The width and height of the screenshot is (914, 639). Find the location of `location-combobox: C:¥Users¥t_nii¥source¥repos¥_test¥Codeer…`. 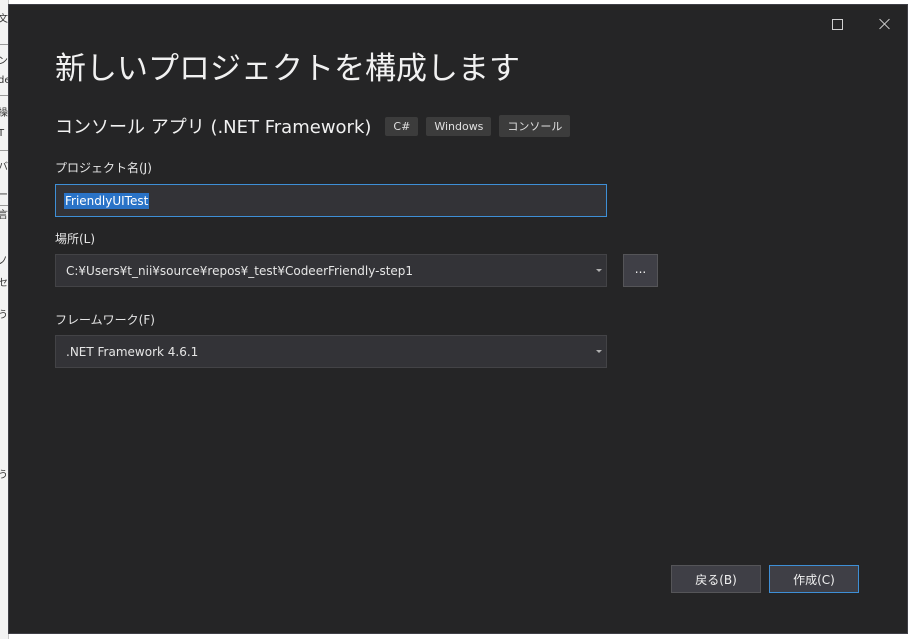

location-combobox: C:¥Users¥t_nii¥source¥repos¥_test¥Codeer… is located at coordinates (331, 270).